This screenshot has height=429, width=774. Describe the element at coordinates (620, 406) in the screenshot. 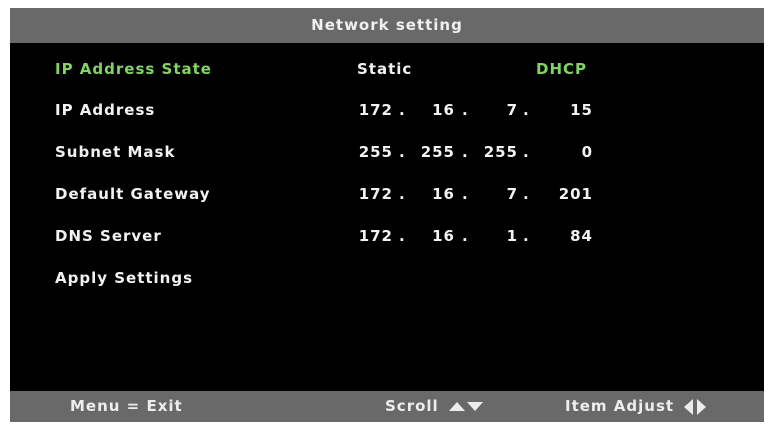

I see `item-adjust-label: Item Adjust` at that location.